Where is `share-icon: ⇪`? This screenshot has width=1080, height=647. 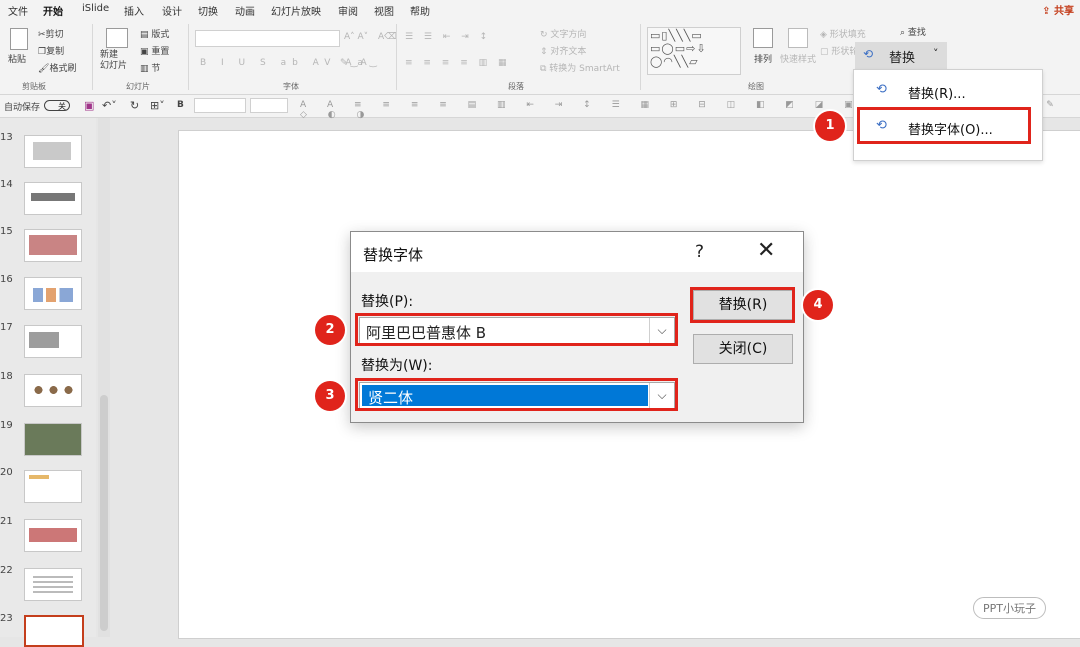 share-icon: ⇪ is located at coordinates (1048, 11).